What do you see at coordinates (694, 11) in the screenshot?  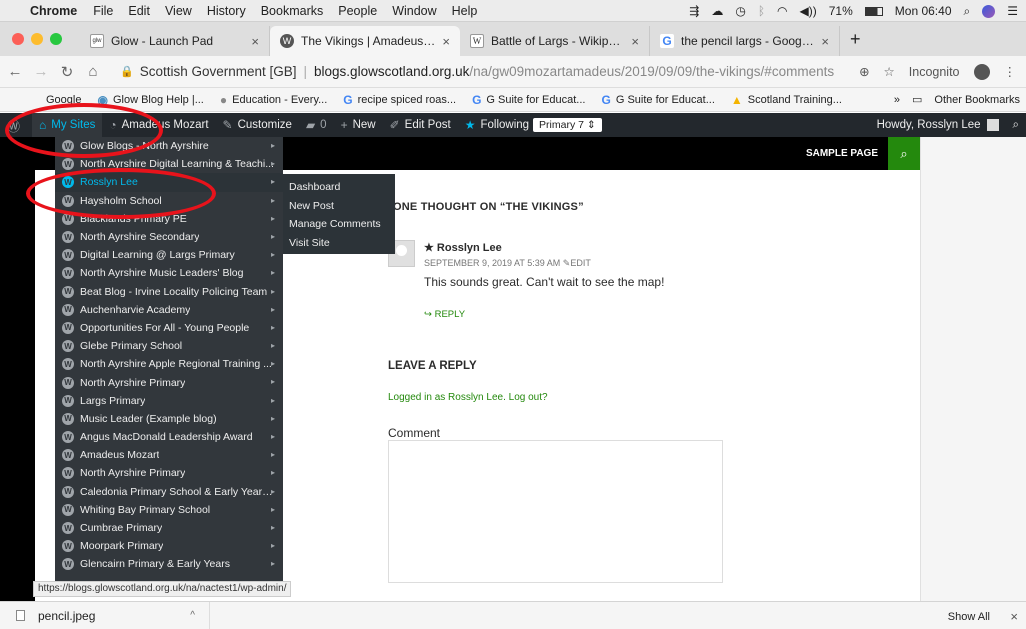 I see `extras-icon: ⇶` at bounding box center [694, 11].